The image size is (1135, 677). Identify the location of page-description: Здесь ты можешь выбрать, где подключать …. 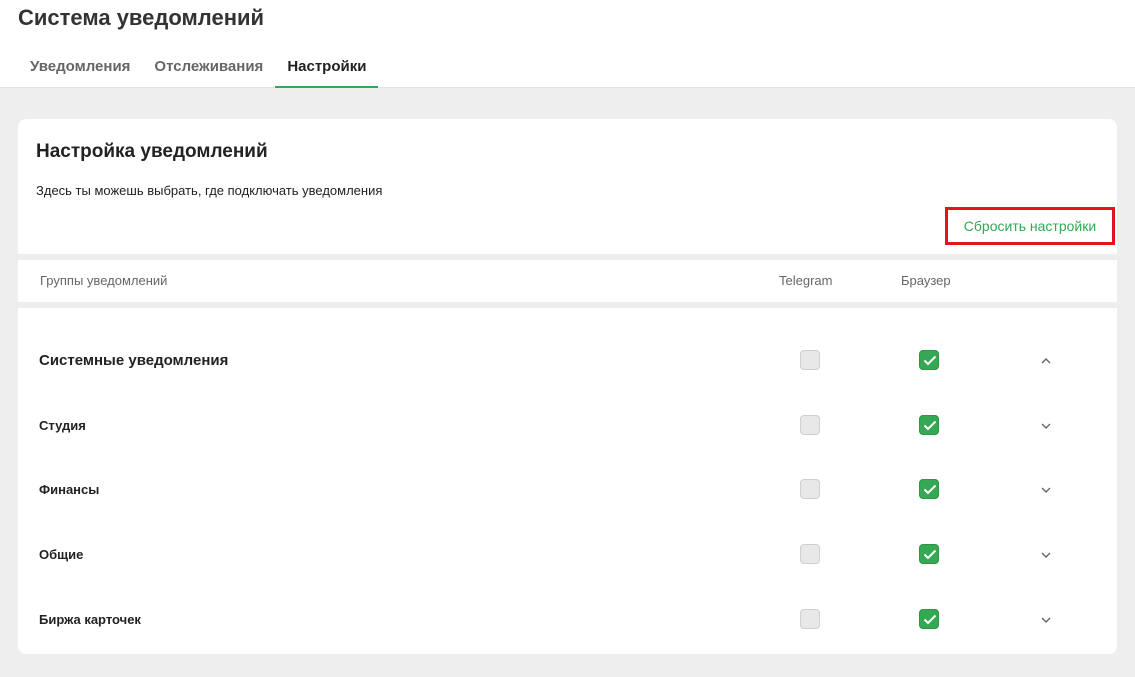
(209, 190).